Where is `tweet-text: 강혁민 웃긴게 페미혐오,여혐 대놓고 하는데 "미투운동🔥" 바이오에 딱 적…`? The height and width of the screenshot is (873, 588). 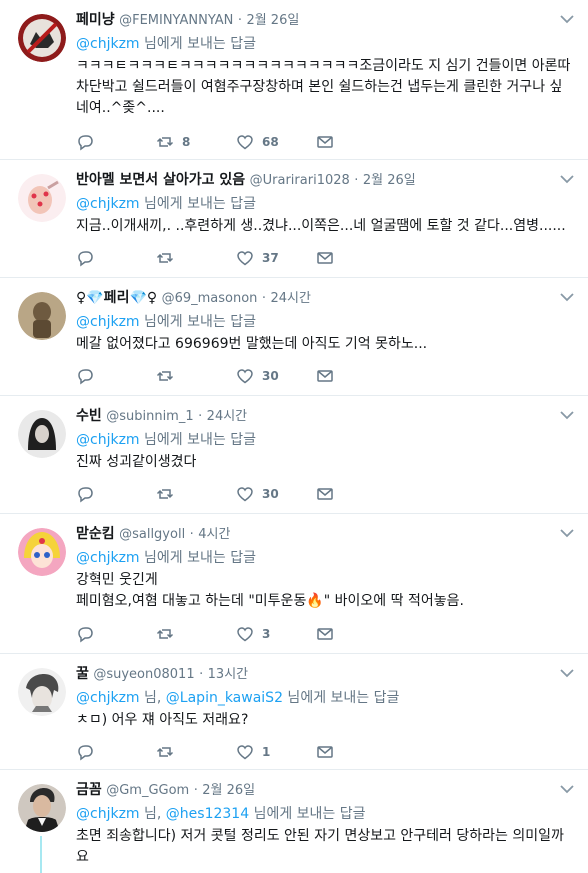
tweet-text: 강혁민 웃긴게 페미혐오,여혐 대놓고 하는데 "미투운동🔥" 바이오에 딱 적… is located at coordinates (324, 591).